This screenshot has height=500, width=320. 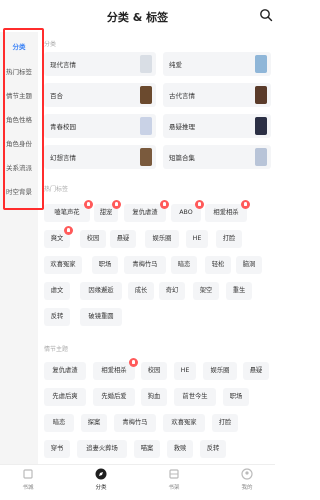 What do you see at coordinates (182, 158) in the screenshot?
I see `category-label: 短篇合集` at bounding box center [182, 158].